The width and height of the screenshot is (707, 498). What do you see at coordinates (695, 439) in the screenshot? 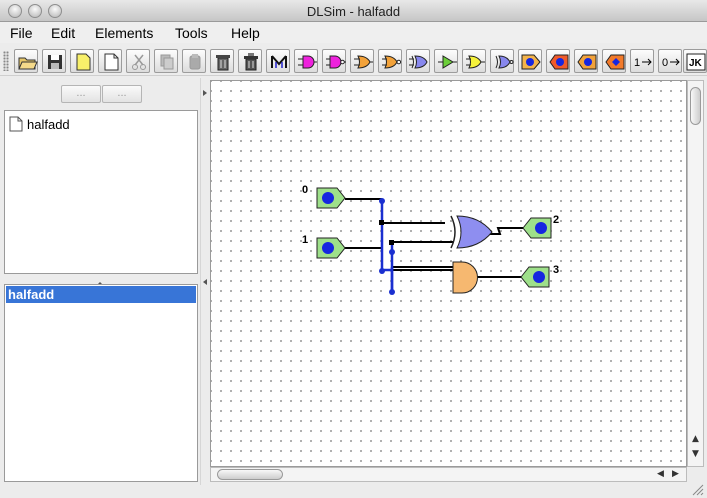
I see `scroll-up-icon: ▲` at bounding box center [695, 439].